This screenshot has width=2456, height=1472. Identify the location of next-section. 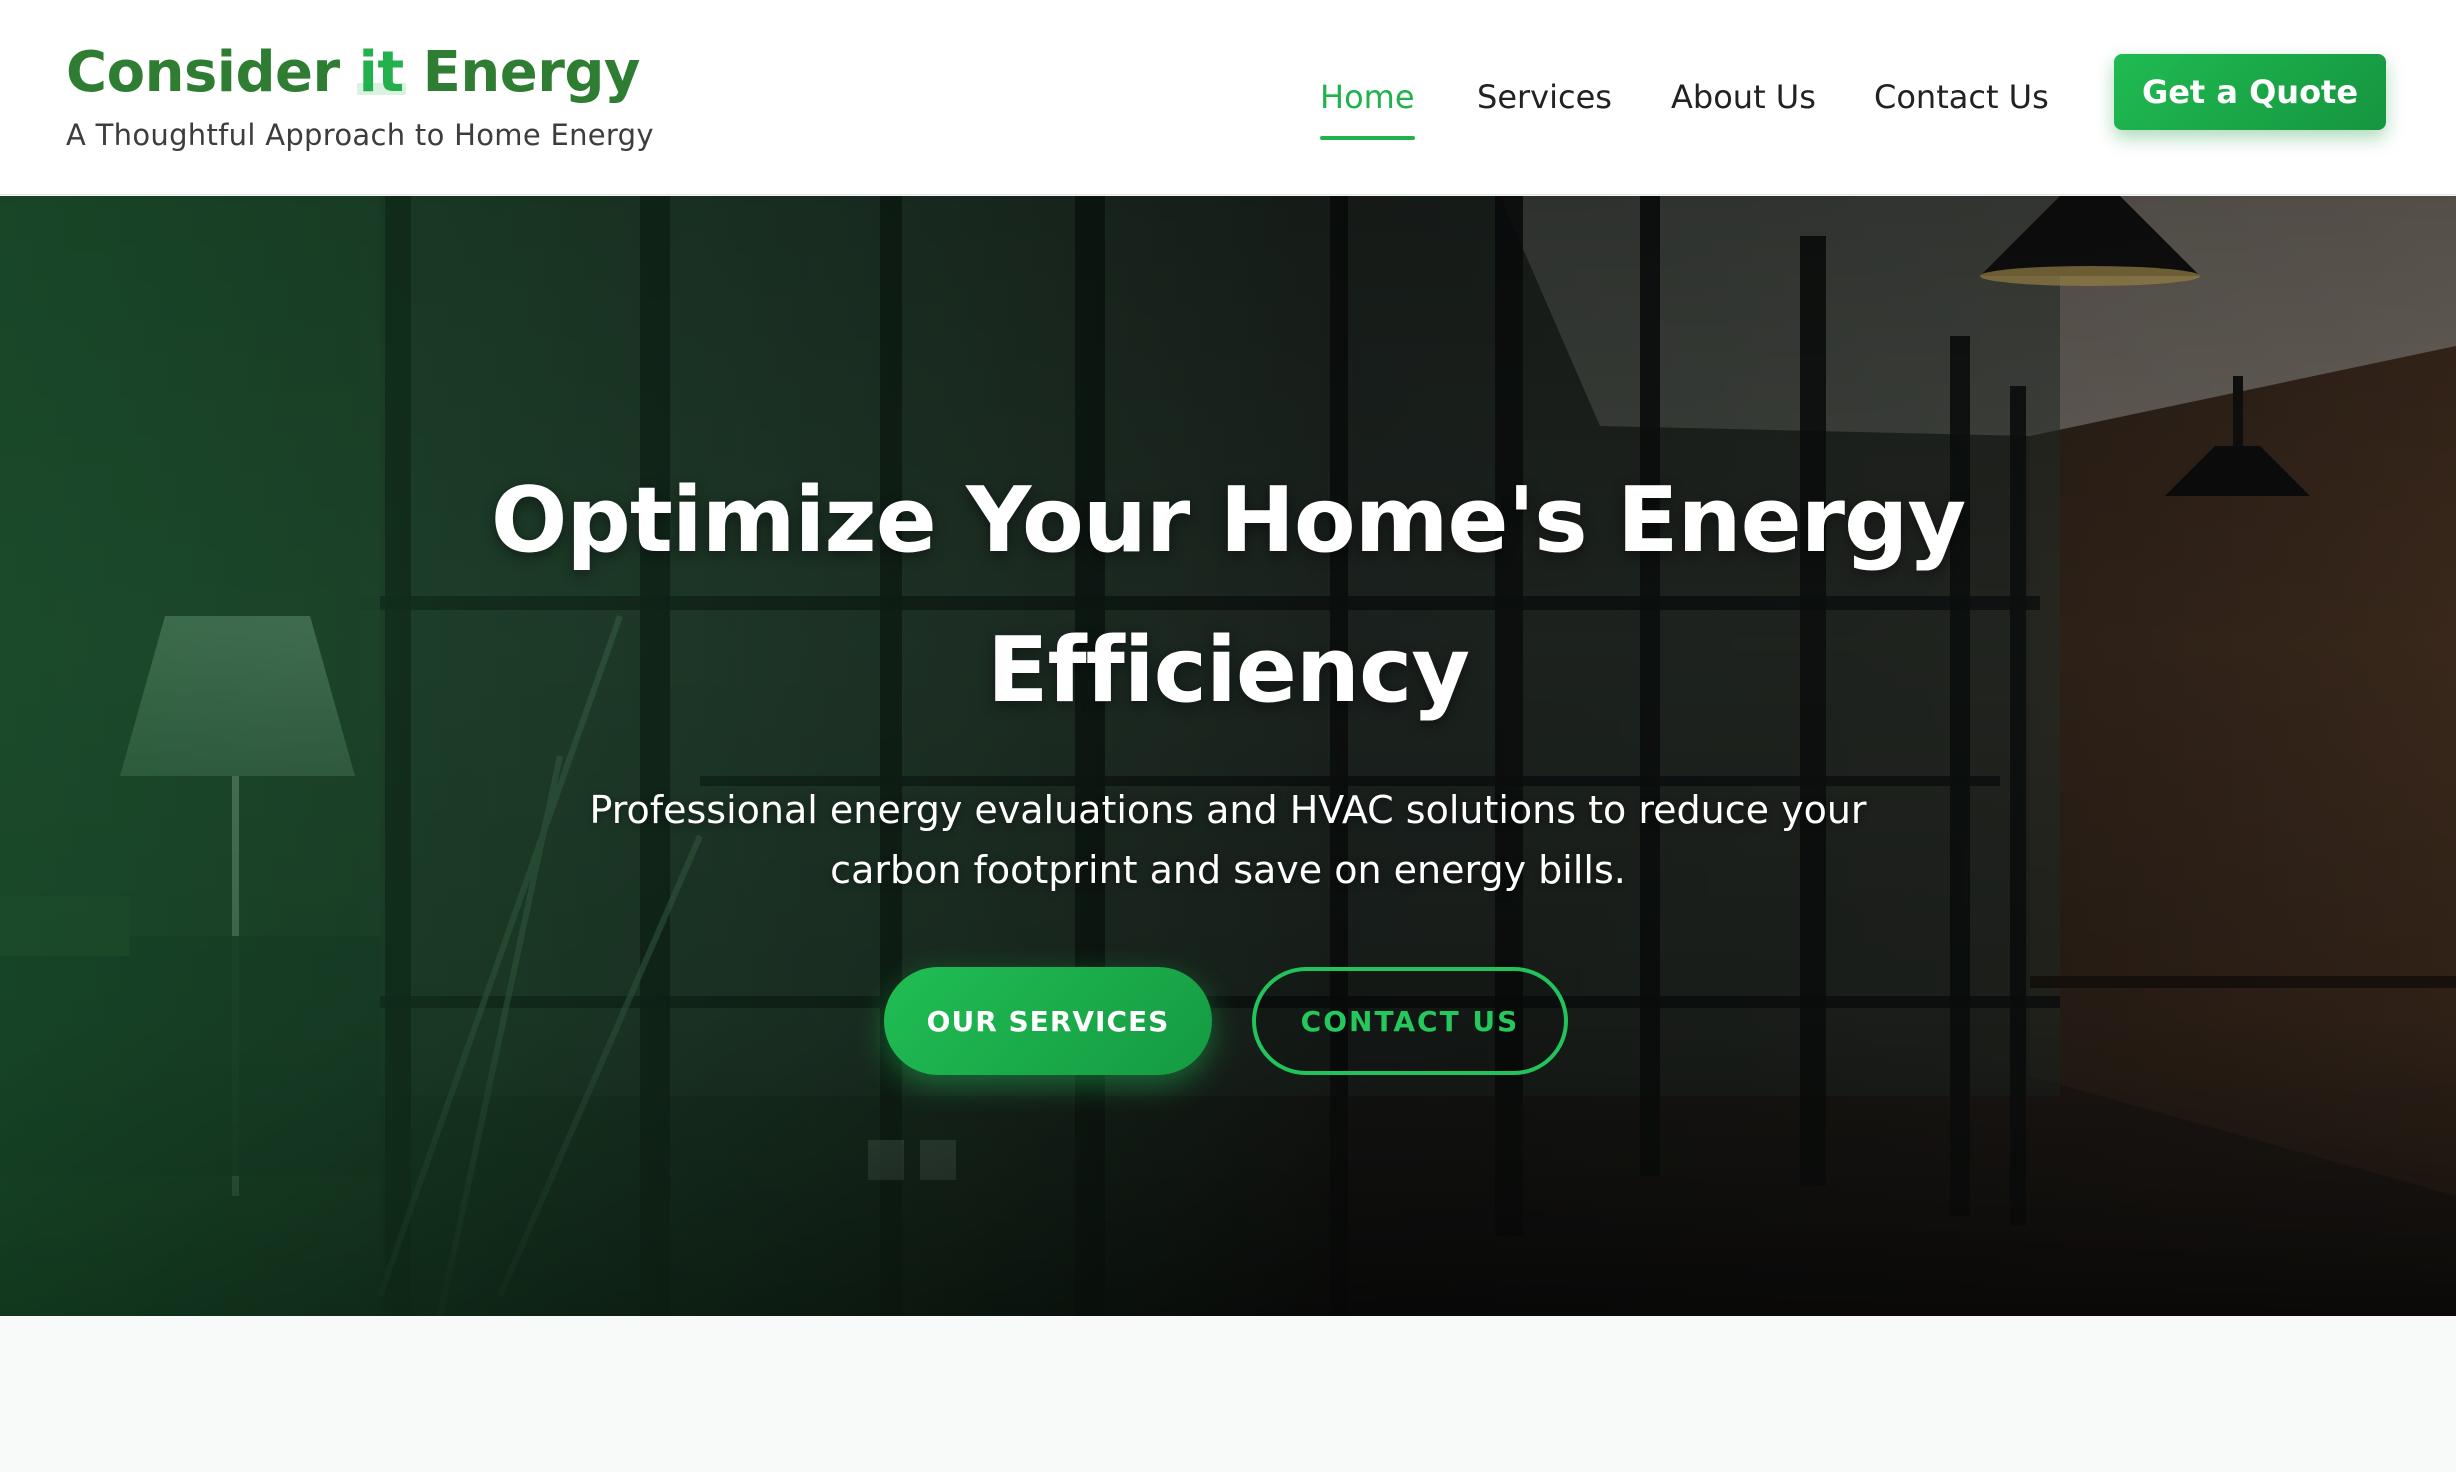
(1228, 1394).